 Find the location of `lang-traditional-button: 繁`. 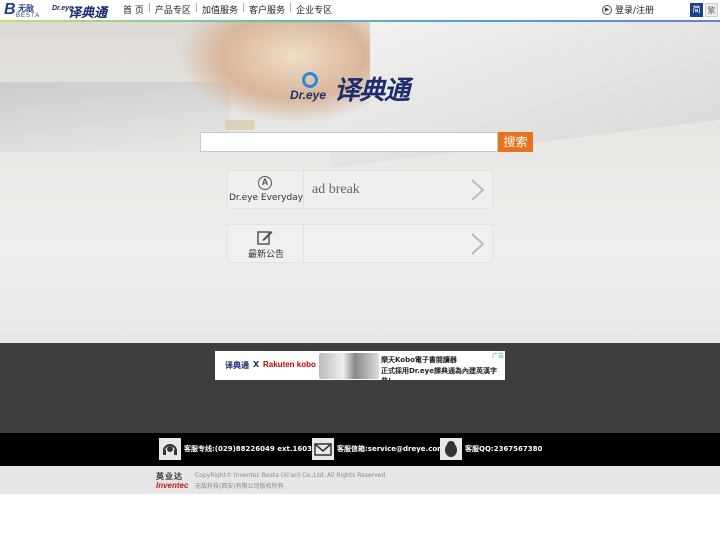

lang-traditional-button: 繁 is located at coordinates (711, 10).